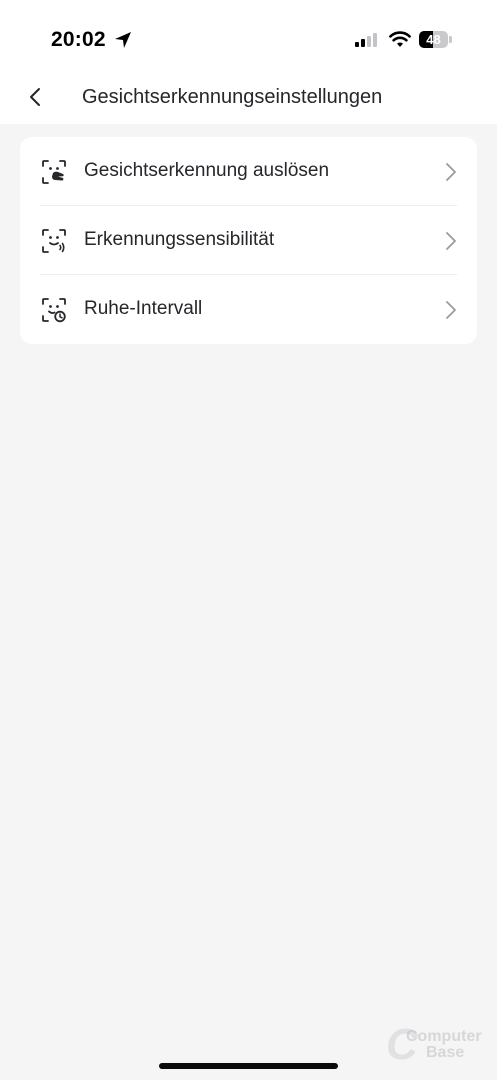 This screenshot has width=497, height=1080. Describe the element at coordinates (248, 1066) in the screenshot. I see `home-indicator` at that location.